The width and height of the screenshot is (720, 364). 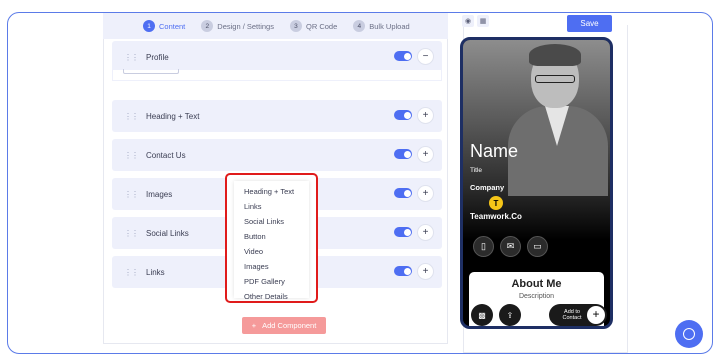 I want to click on step-number: 3, so click(x=295, y=26).